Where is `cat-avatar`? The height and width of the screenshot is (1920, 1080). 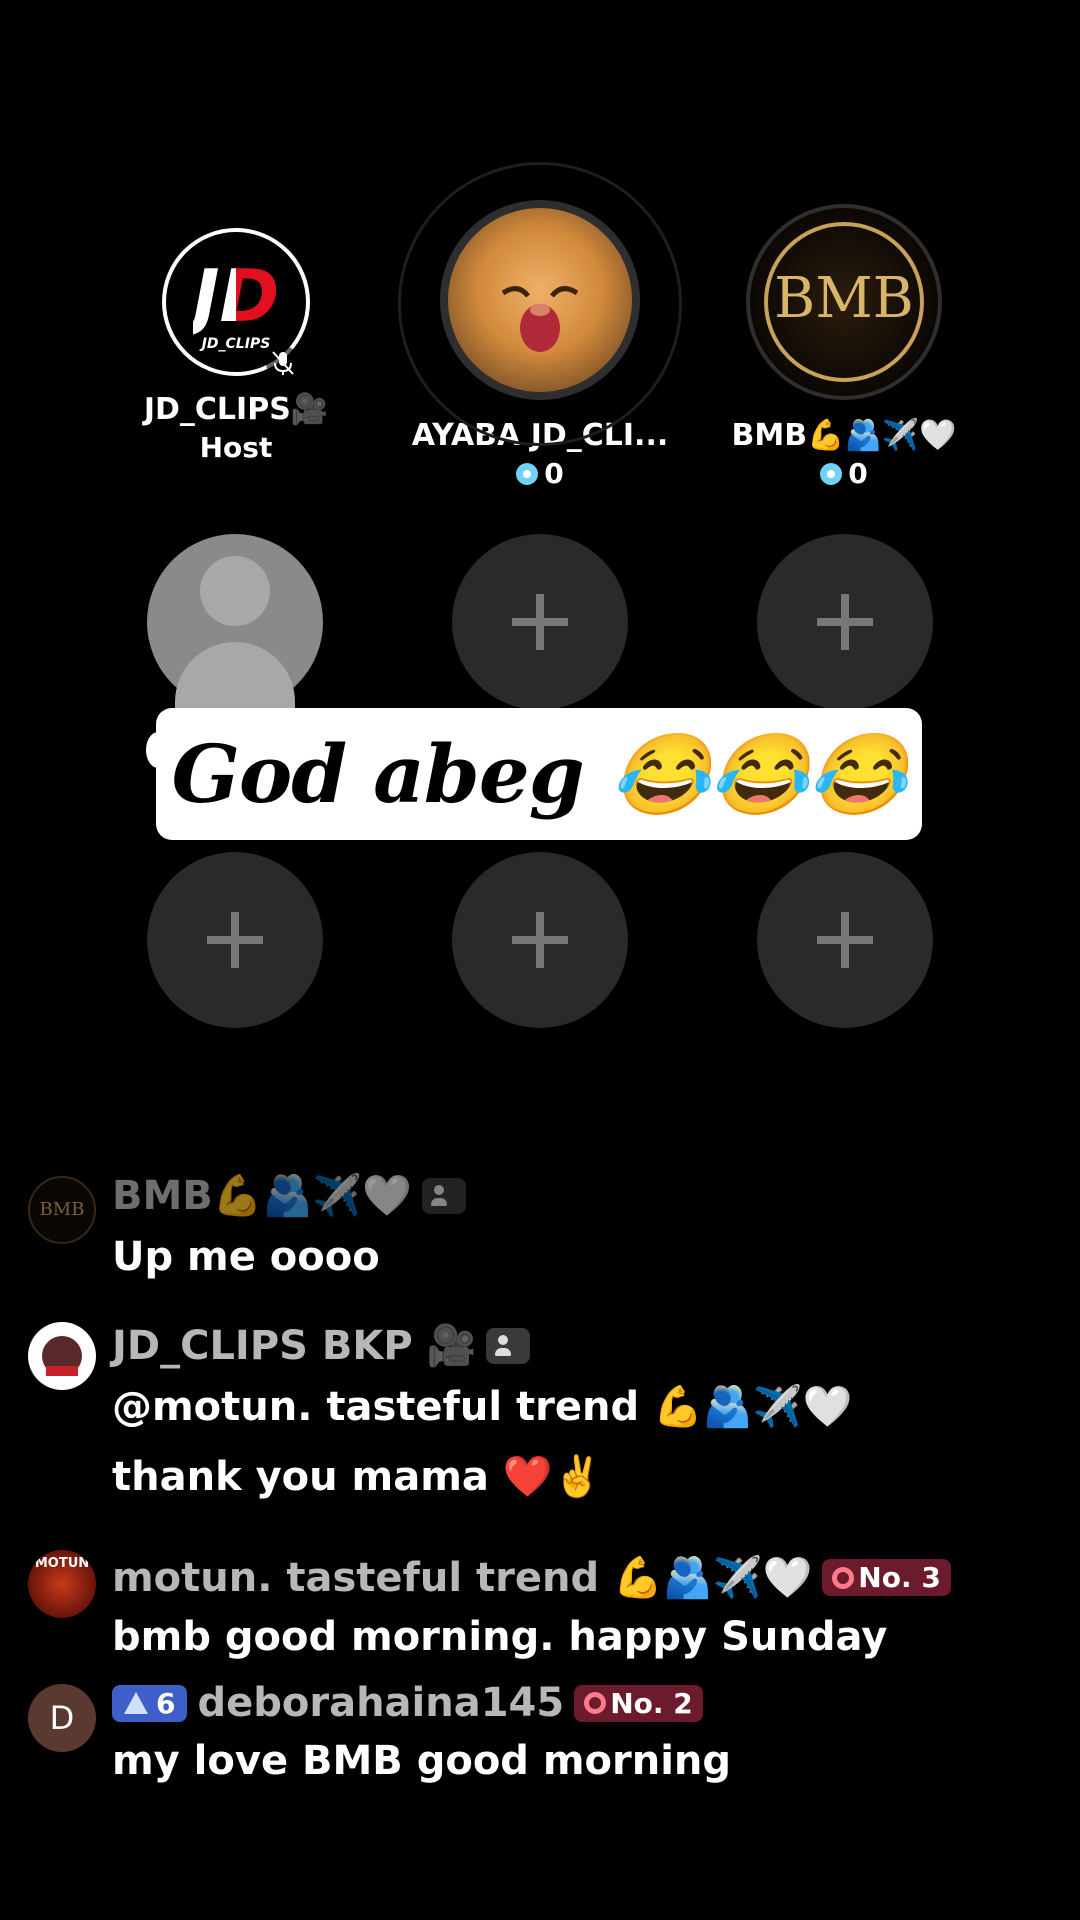 cat-avatar is located at coordinates (540, 300).